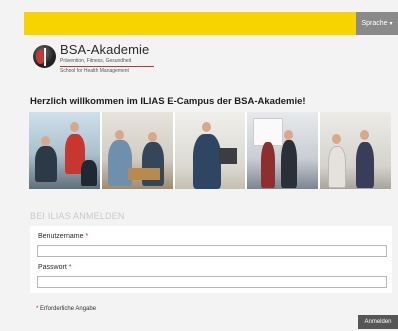 Image resolution: width=398 pixels, height=331 pixels. What do you see at coordinates (211, 23) in the screenshot?
I see `top-bar: Sprache ▾` at bounding box center [211, 23].